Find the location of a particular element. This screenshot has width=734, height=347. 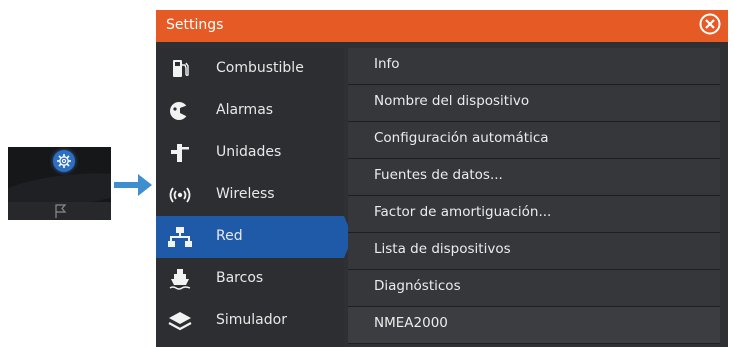

settings-gear-button is located at coordinates (64, 161).